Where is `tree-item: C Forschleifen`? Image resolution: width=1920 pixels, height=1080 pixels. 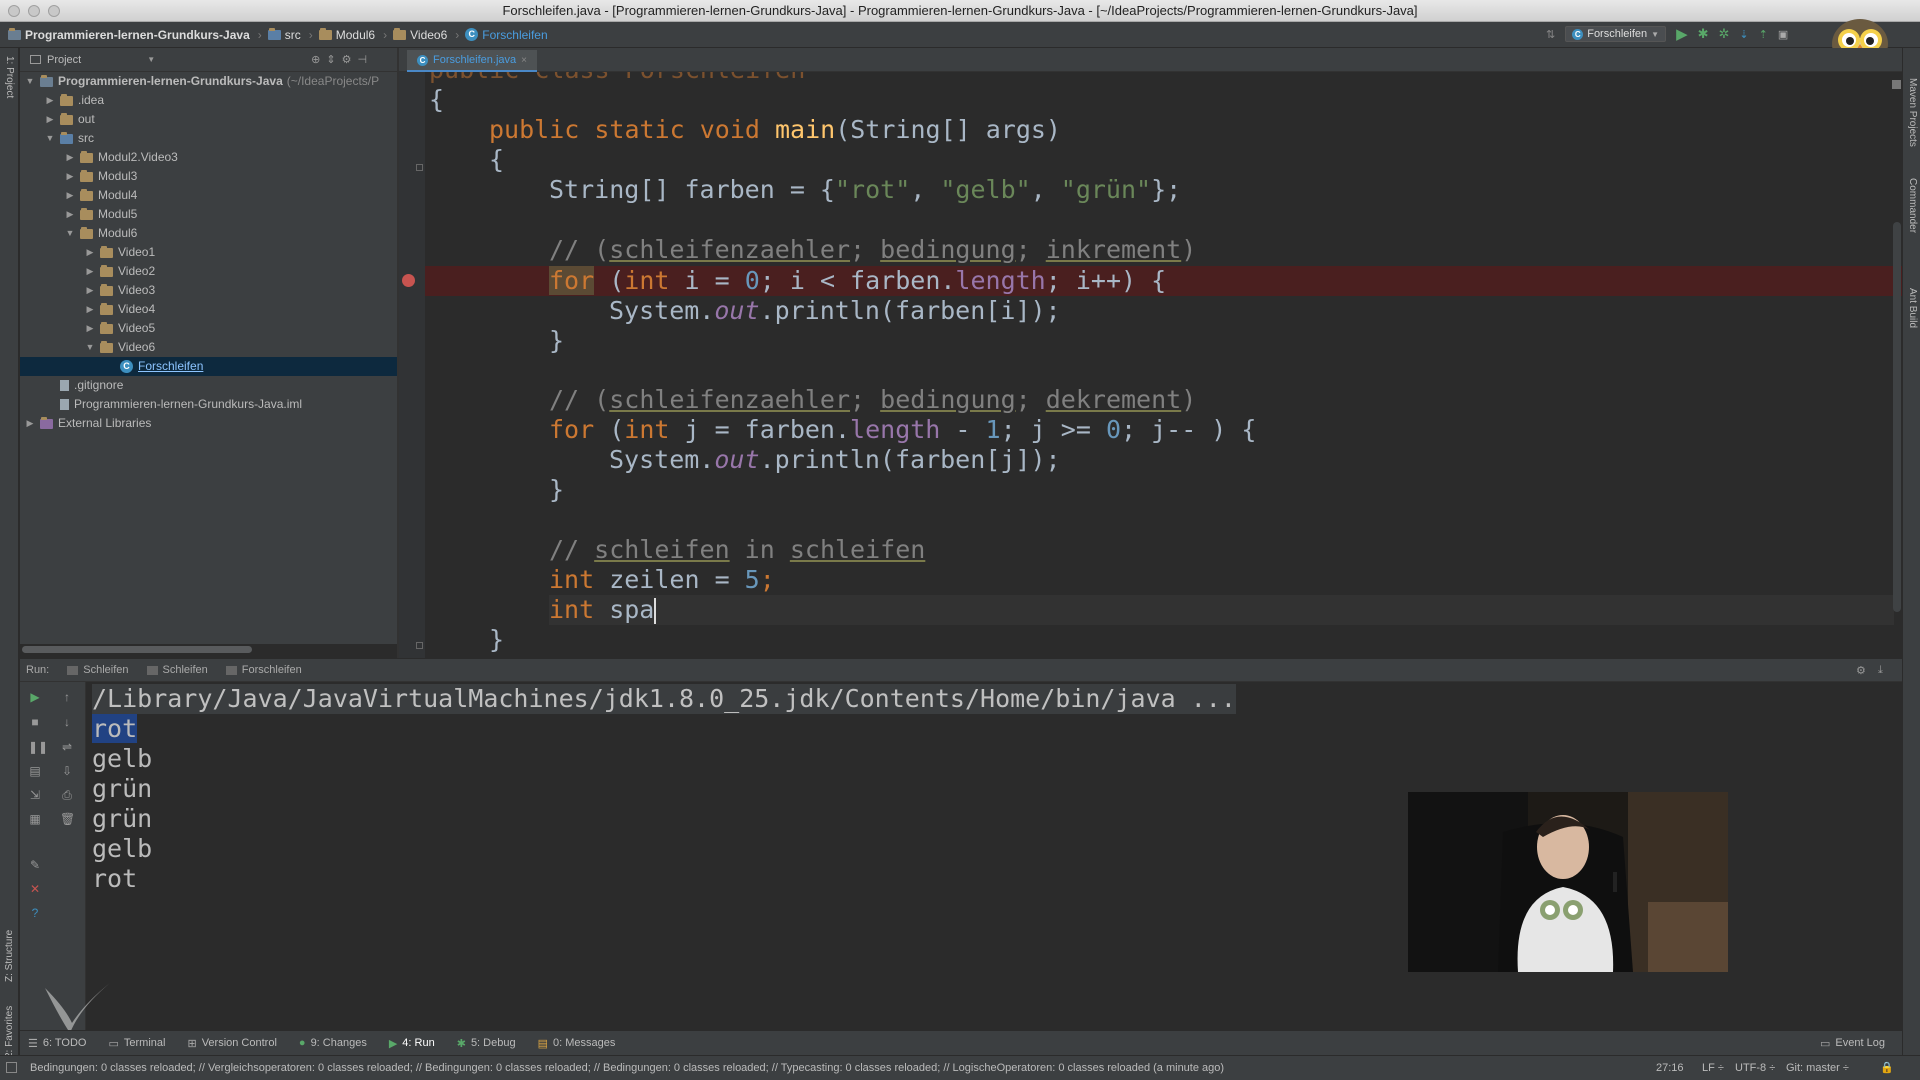 tree-item: C Forschleifen is located at coordinates (208, 366).